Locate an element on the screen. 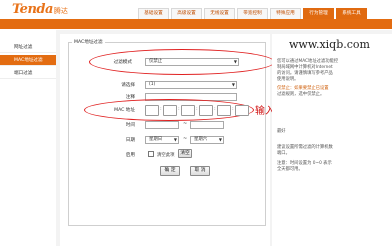 The image size is (392, 246). tab-basic: 基础设置 is located at coordinates (153, 13).